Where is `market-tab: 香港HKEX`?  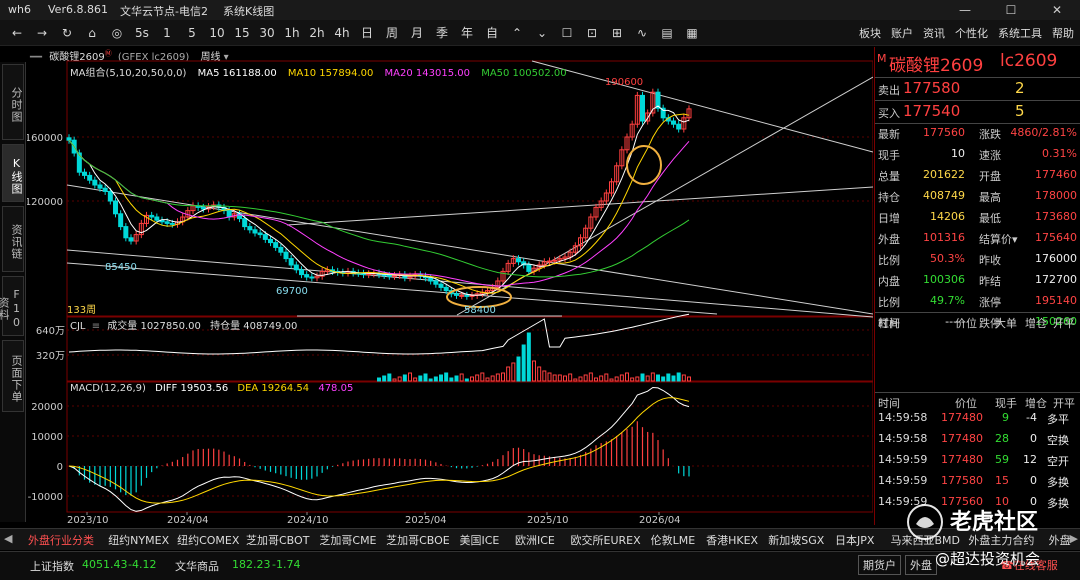
market-tab: 香港HKEX is located at coordinates (732, 540).